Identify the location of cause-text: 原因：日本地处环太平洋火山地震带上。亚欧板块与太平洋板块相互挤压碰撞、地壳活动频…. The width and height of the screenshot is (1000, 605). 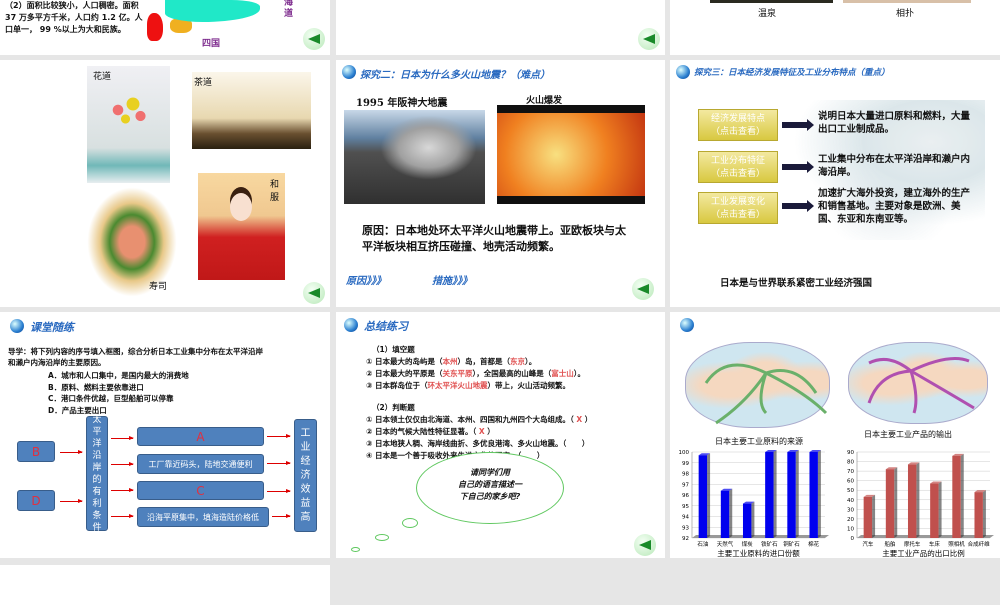
(494, 238).